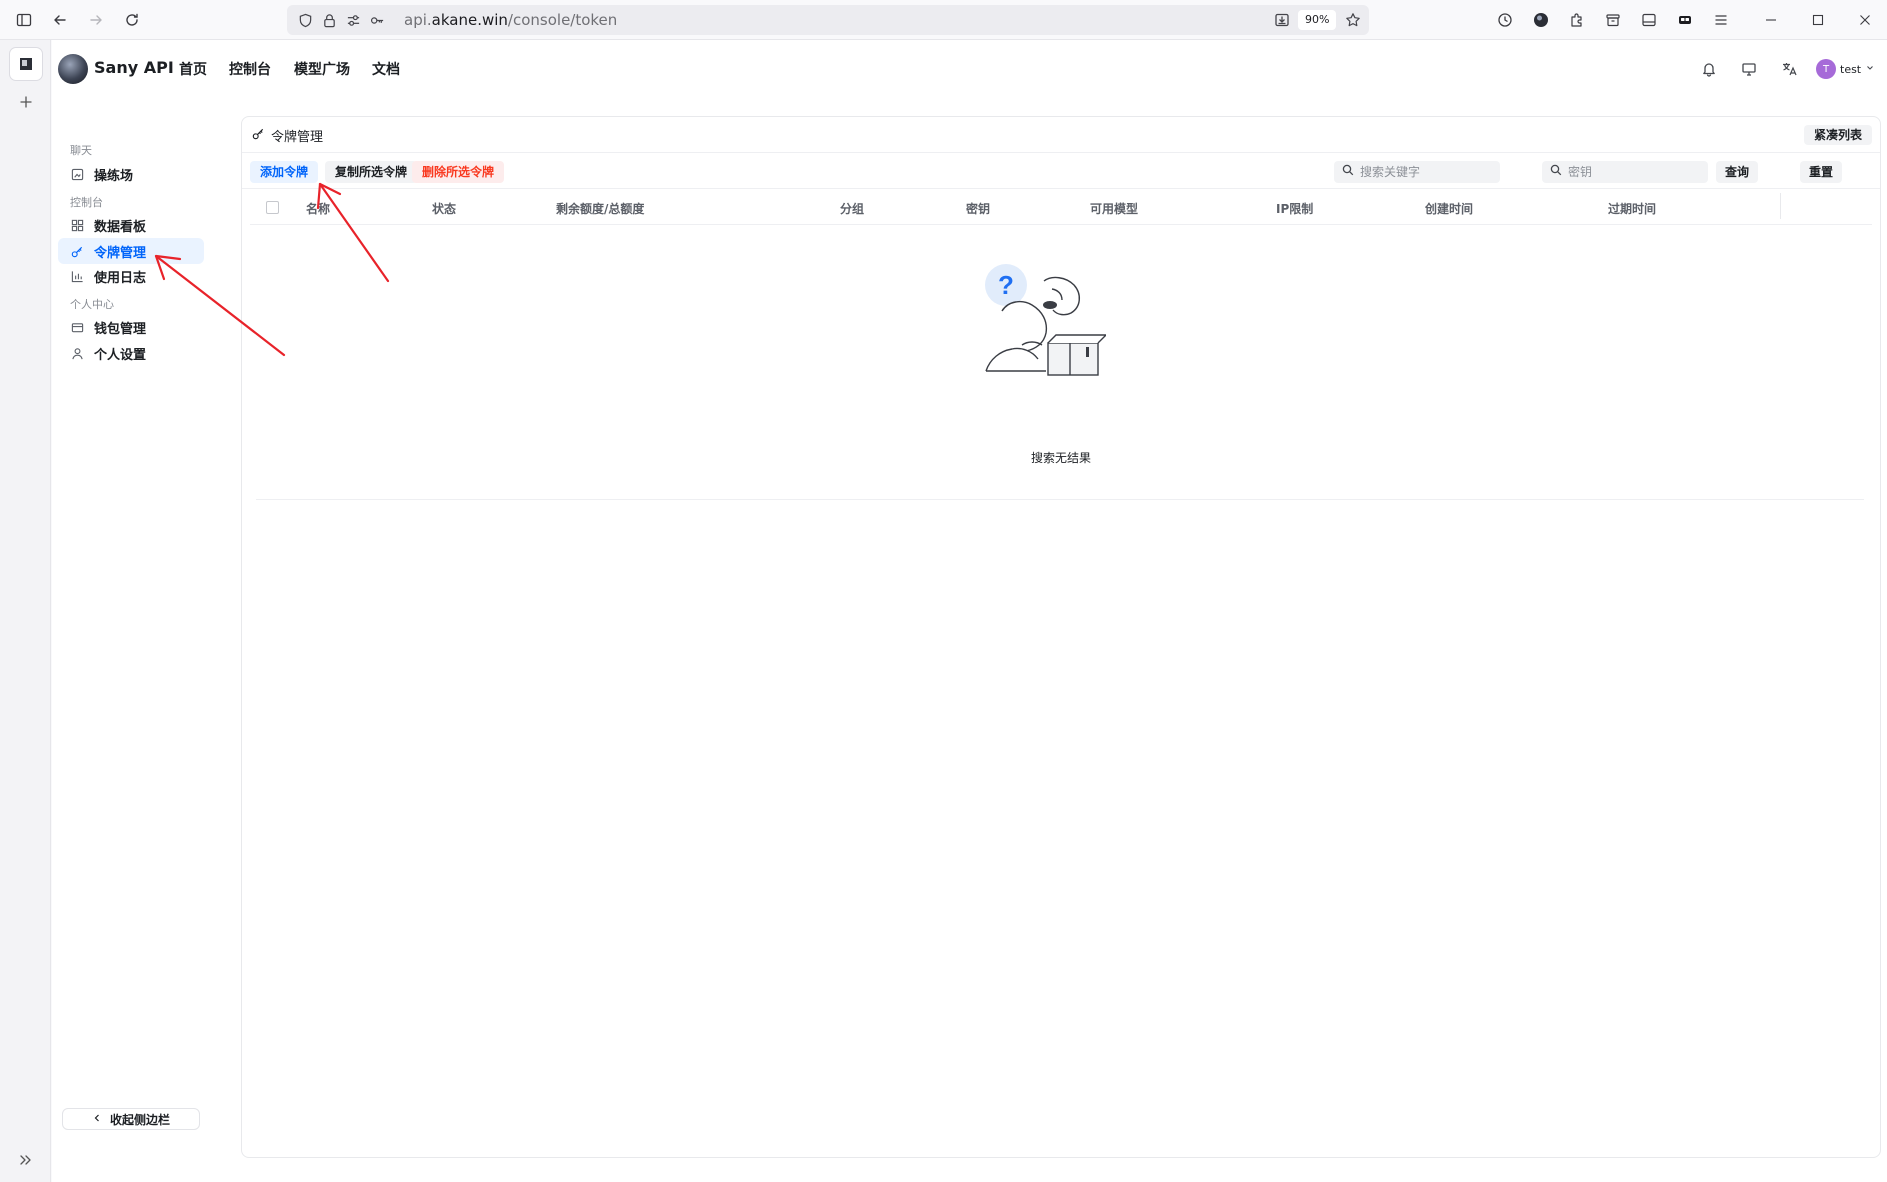 The height and width of the screenshot is (1182, 1887). Describe the element at coordinates (1632, 208) in the screenshot. I see `column-expire-time: 过期时间` at that location.